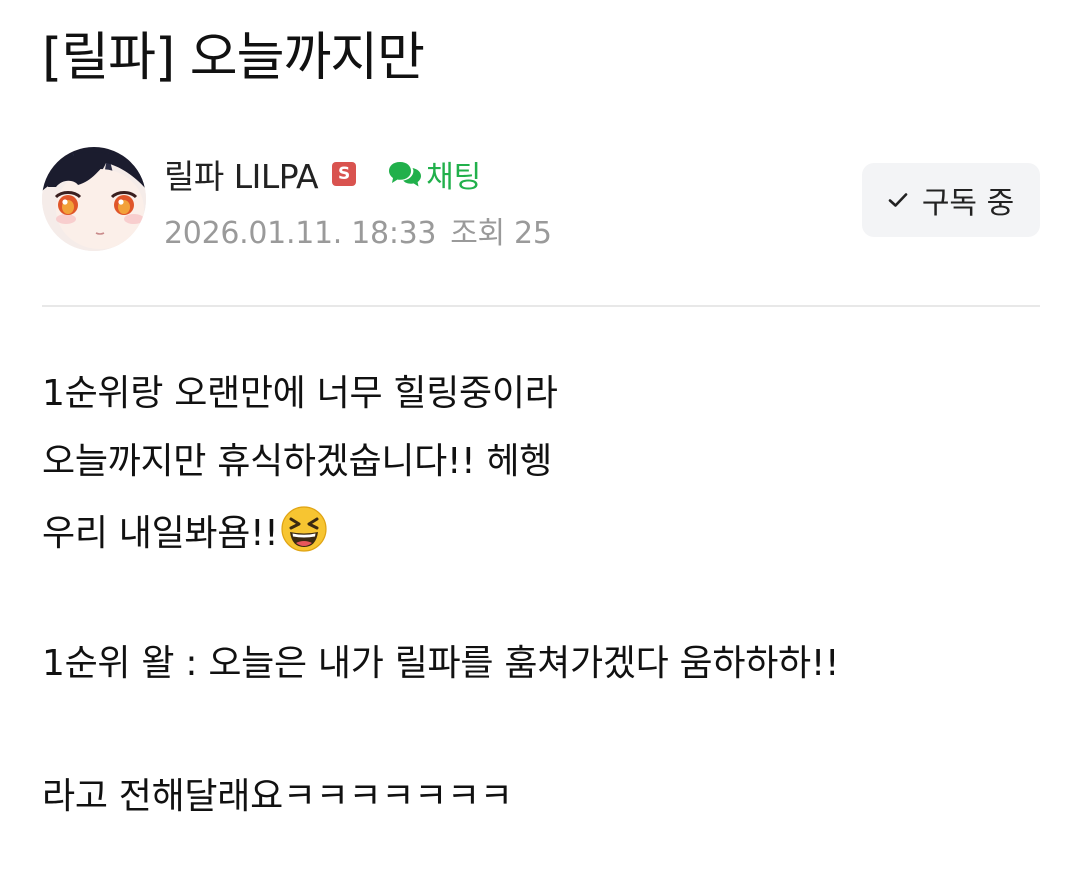  What do you see at coordinates (968, 203) in the screenshot?
I see `subscribe-label: 구독 중` at bounding box center [968, 203].